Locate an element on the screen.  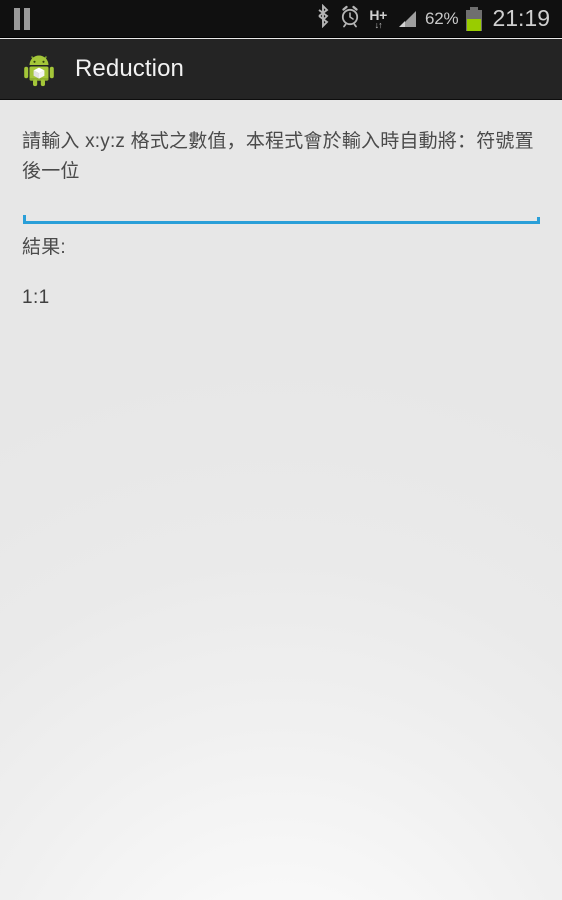
input-tick-right is located at coordinates (538, 220).